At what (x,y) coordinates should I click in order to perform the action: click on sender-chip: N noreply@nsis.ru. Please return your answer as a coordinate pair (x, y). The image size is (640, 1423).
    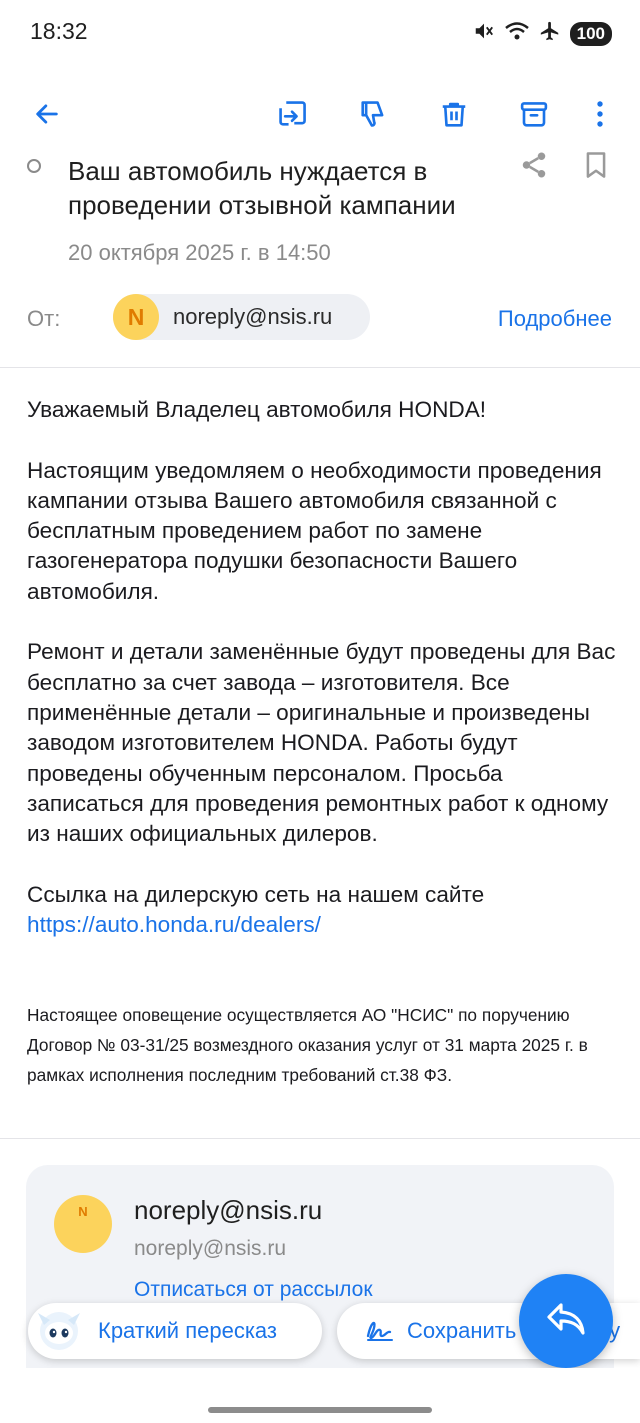
    Looking at the image, I should click on (241, 317).